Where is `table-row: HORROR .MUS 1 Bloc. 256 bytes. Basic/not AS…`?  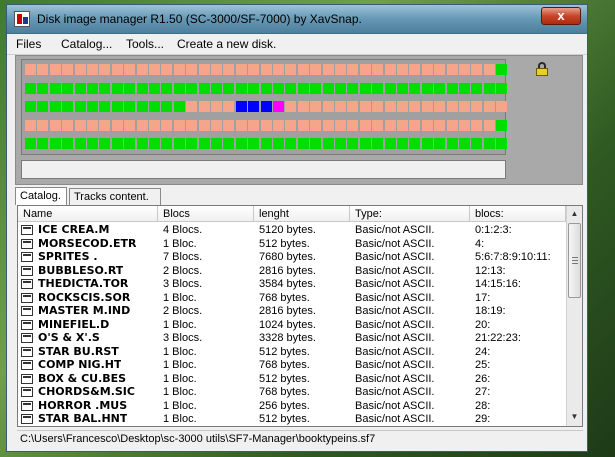
table-row: HORROR .MUS 1 Bloc. 256 bytes. Basic/not AS… is located at coordinates (292, 406).